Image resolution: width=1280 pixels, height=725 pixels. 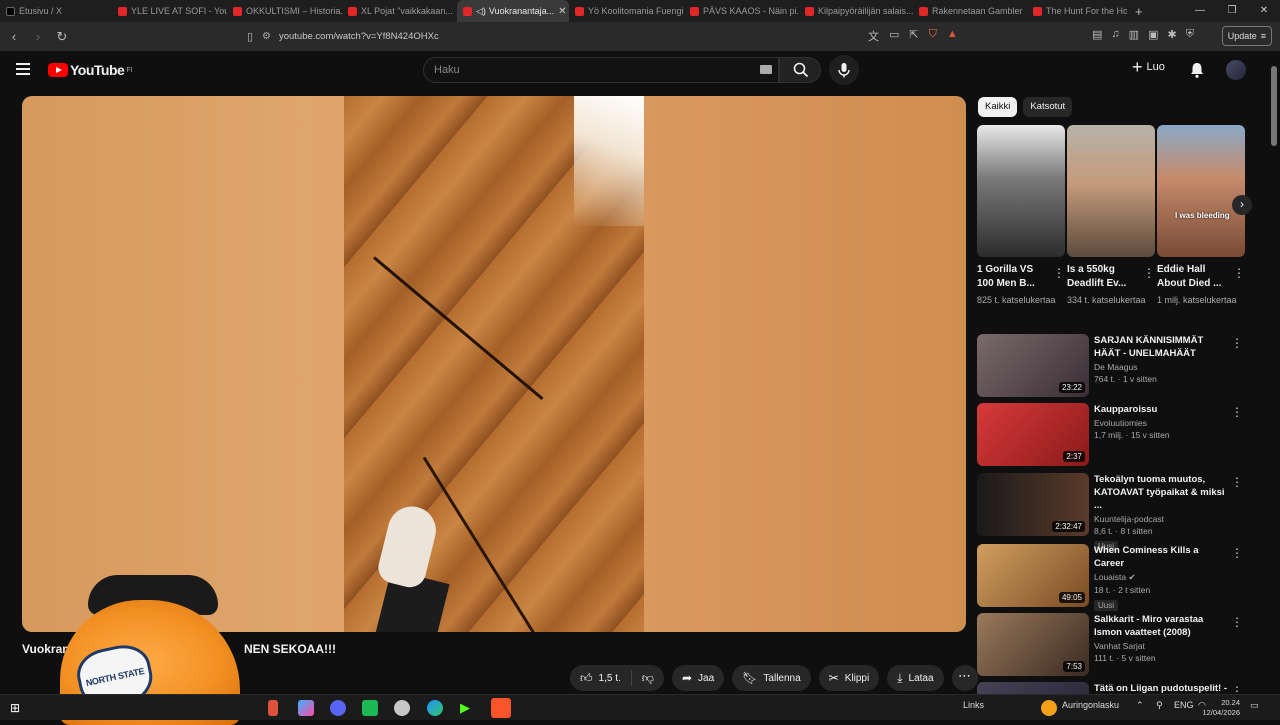 What do you see at coordinates (501, 708) in the screenshot?
I see `brave-icon` at bounding box center [501, 708].